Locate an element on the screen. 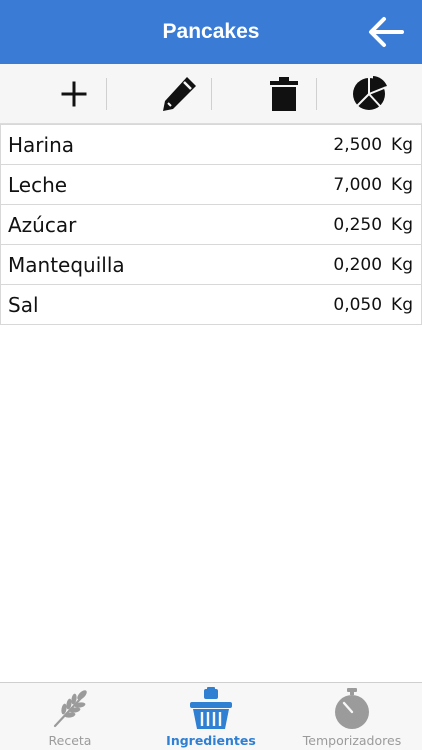 The image size is (422, 750). nav-header: Pancakes is located at coordinates (211, 32).